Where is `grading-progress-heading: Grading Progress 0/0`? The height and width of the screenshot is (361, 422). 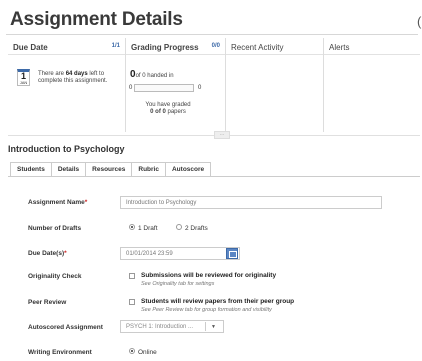
grading-progress-heading: Grading Progress 0/0 is located at coordinates (175, 47).